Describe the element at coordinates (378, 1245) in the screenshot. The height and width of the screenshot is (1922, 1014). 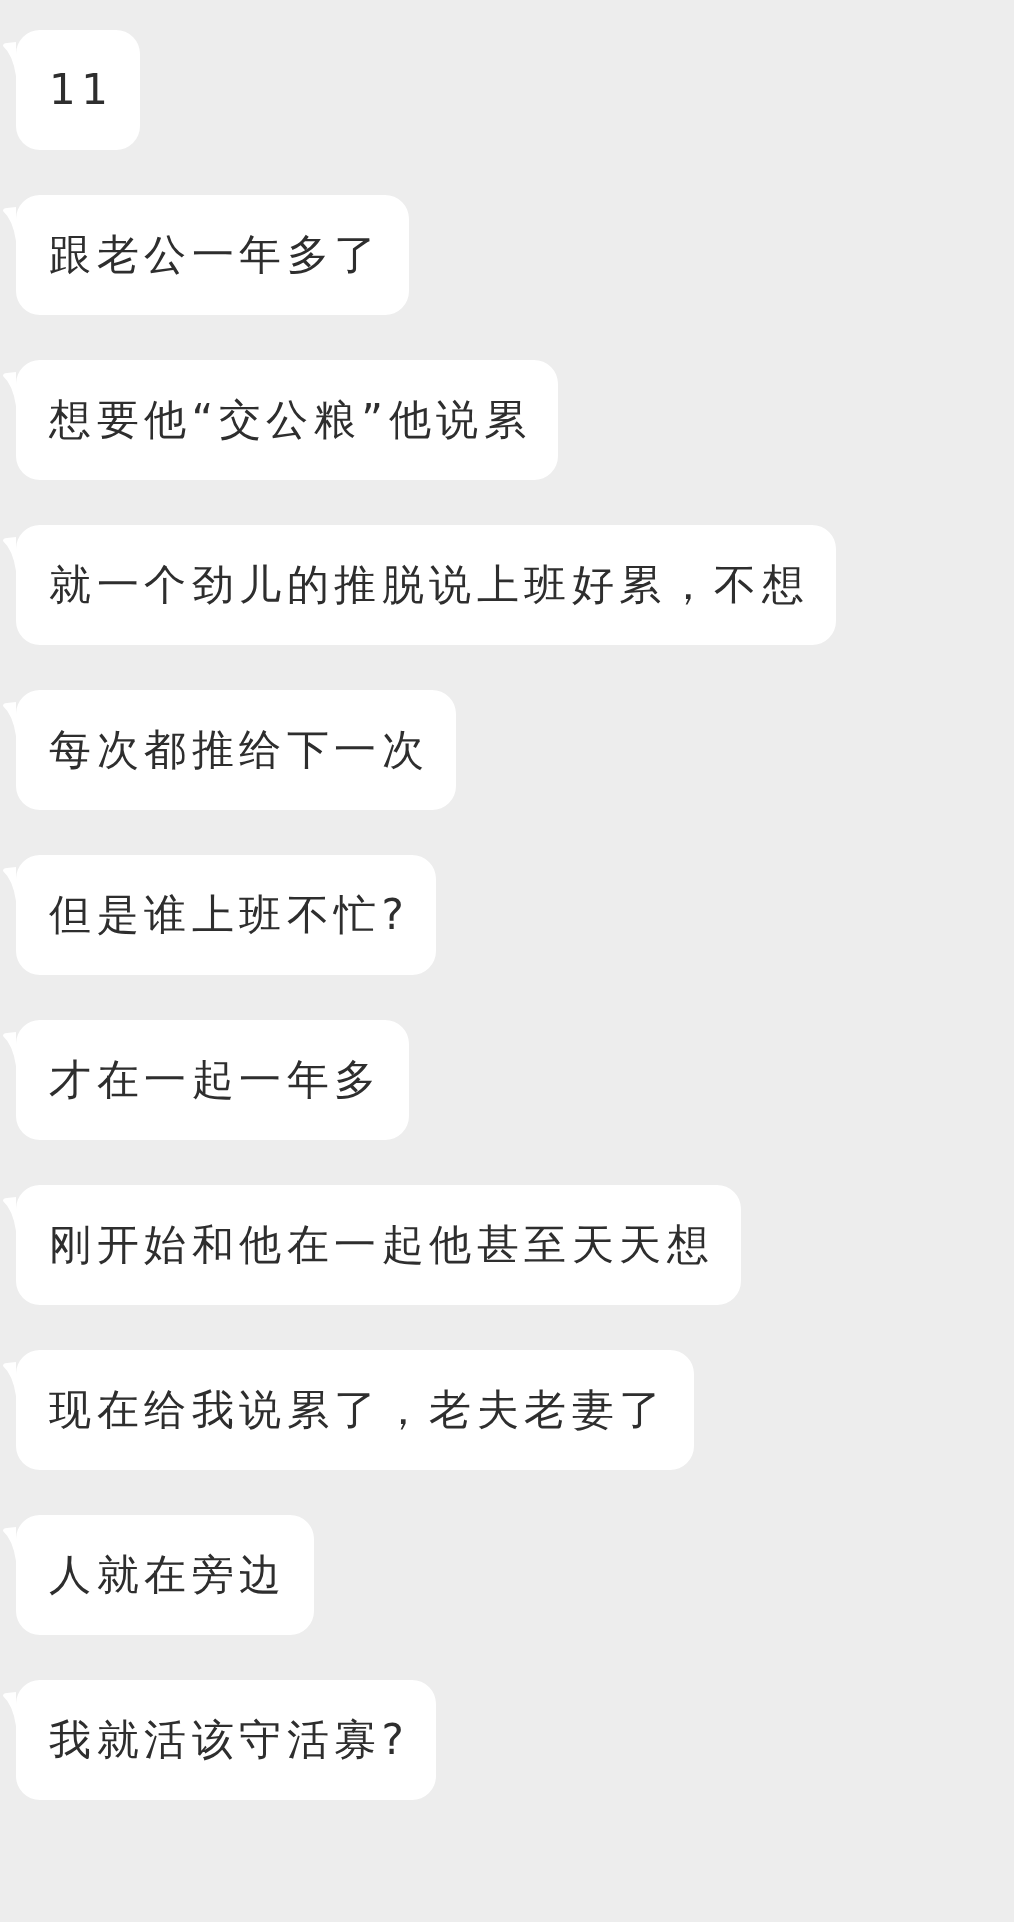
I see `message-bubble: 刚开始和他在一起他甚至天天想` at that location.